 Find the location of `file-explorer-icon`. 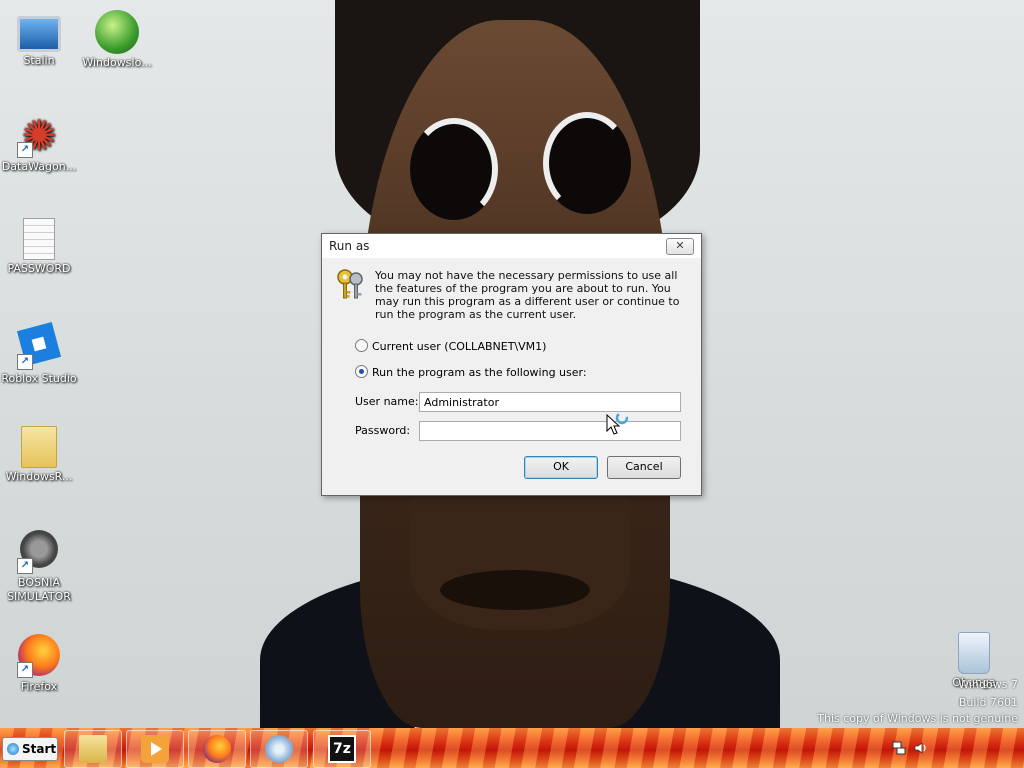

file-explorer-icon is located at coordinates (93, 749).